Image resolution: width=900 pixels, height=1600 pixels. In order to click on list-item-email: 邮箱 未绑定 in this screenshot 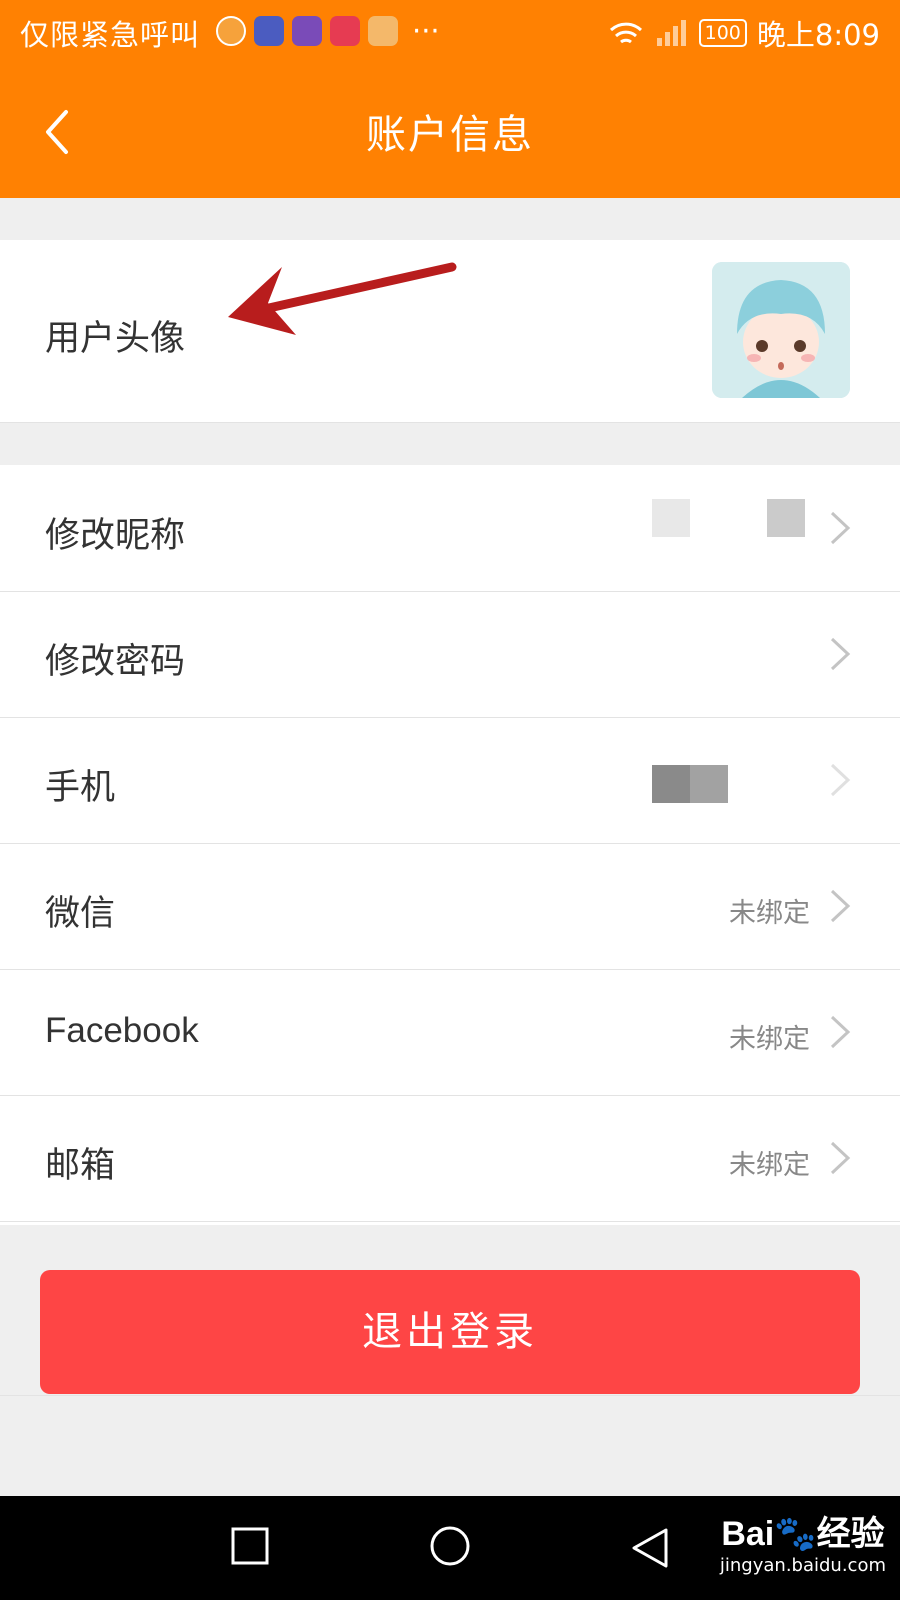, I will do `click(450, 1158)`.